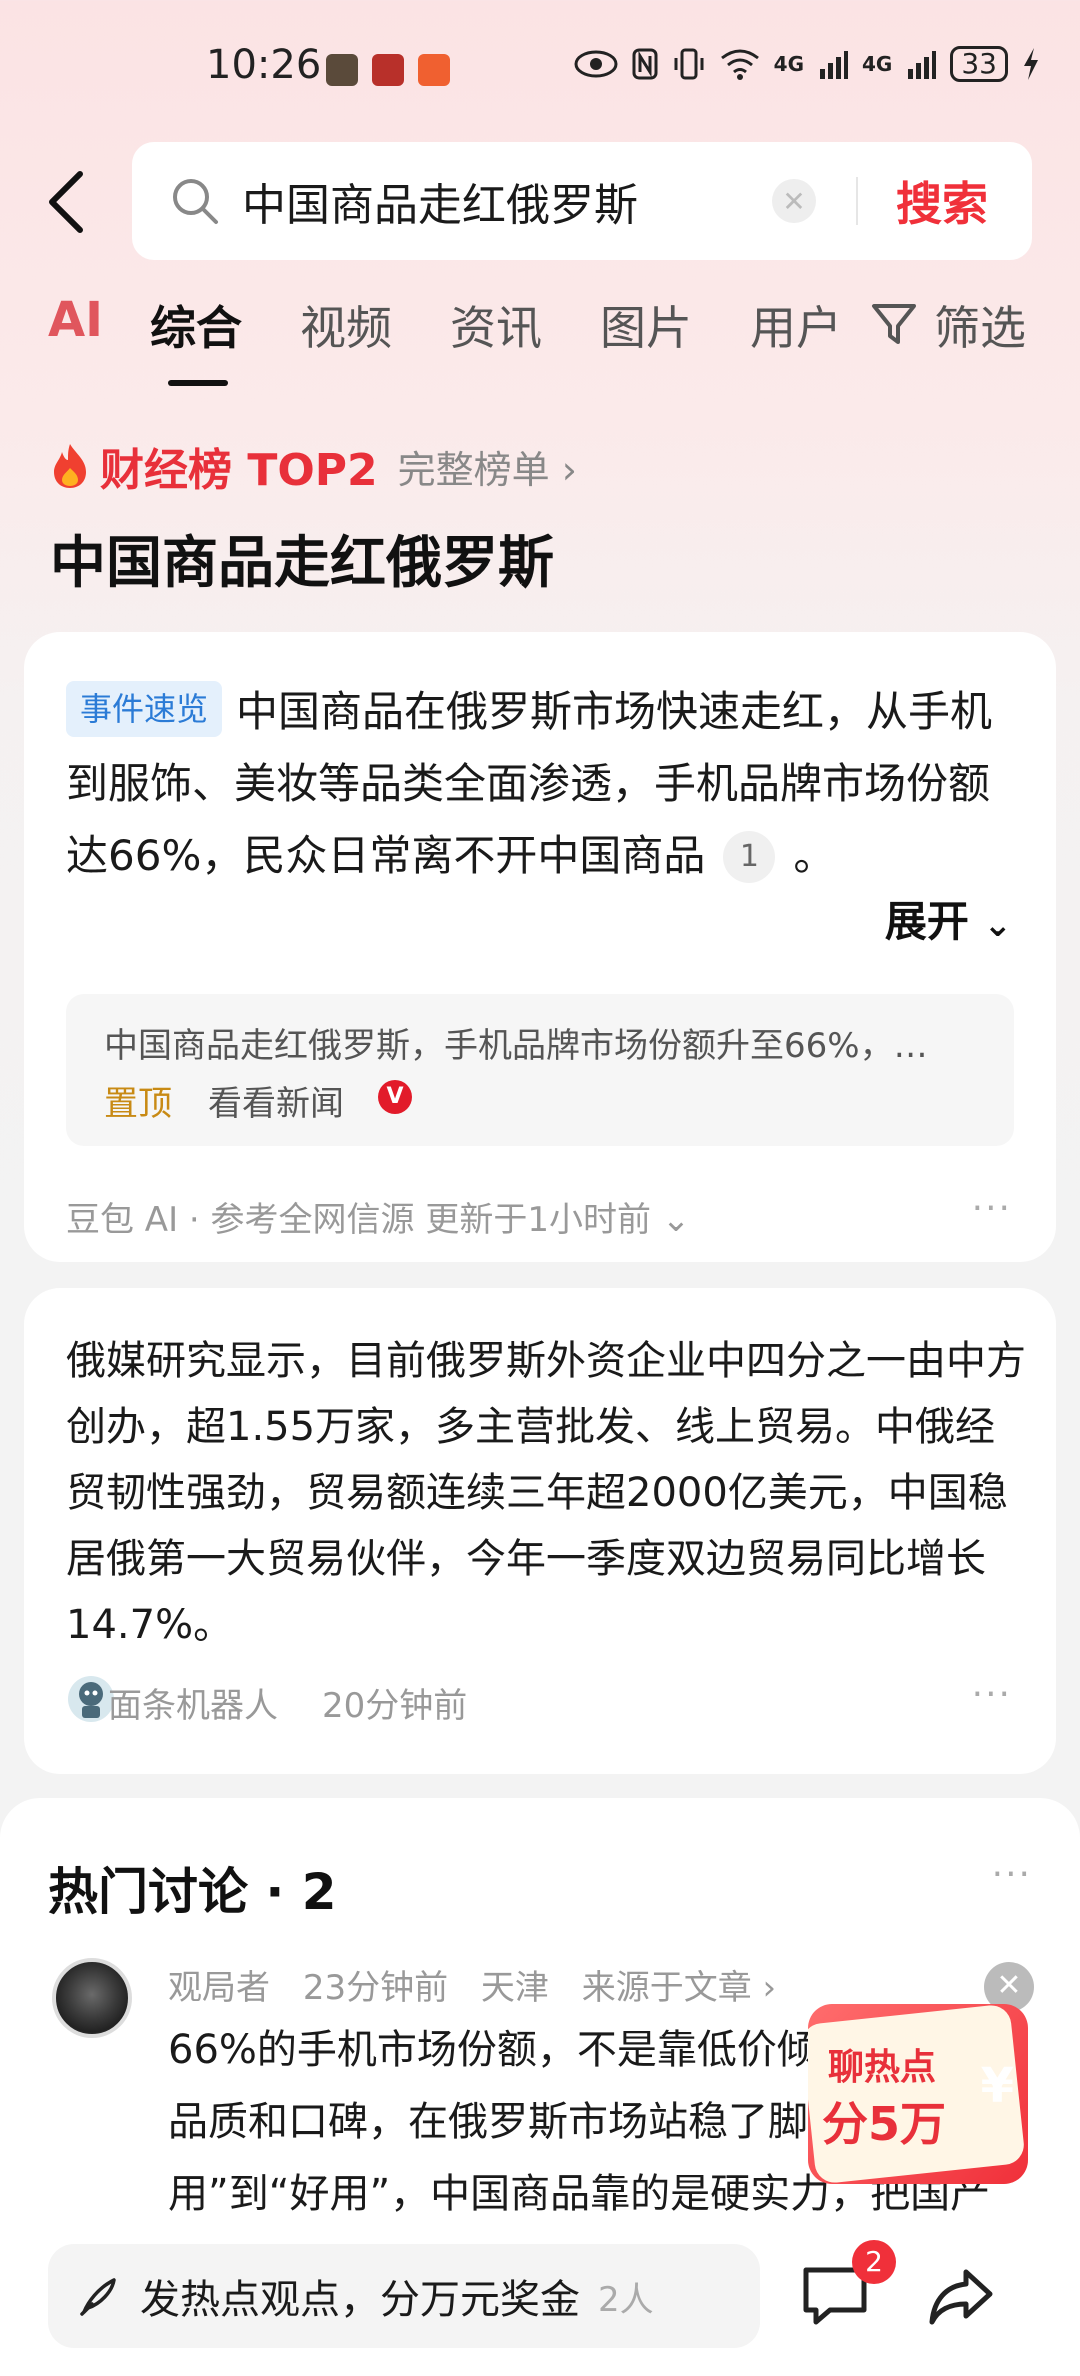 This screenshot has width=1080, height=2376. I want to click on comment-count-badge: 2, so click(874, 2262).